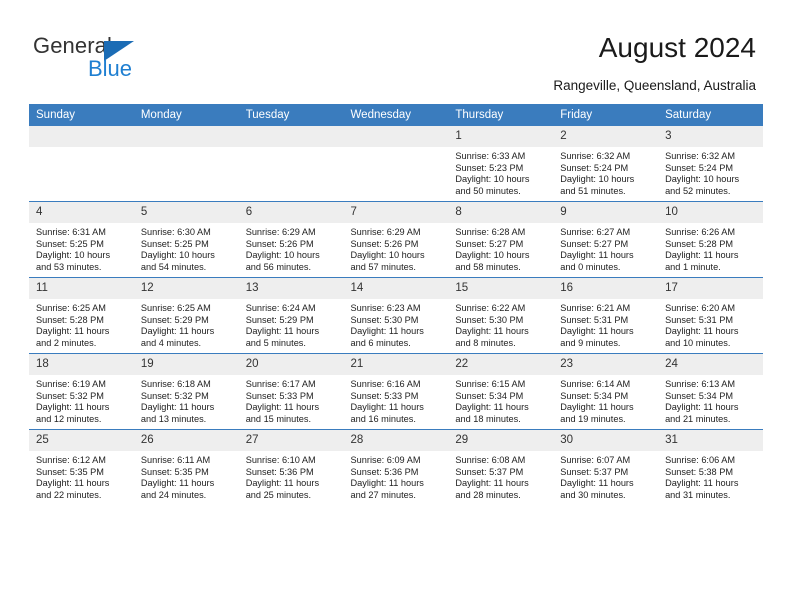 The image size is (792, 612). I want to click on sunrise-time: Sunrise: 6:28 AM, so click(490, 232).